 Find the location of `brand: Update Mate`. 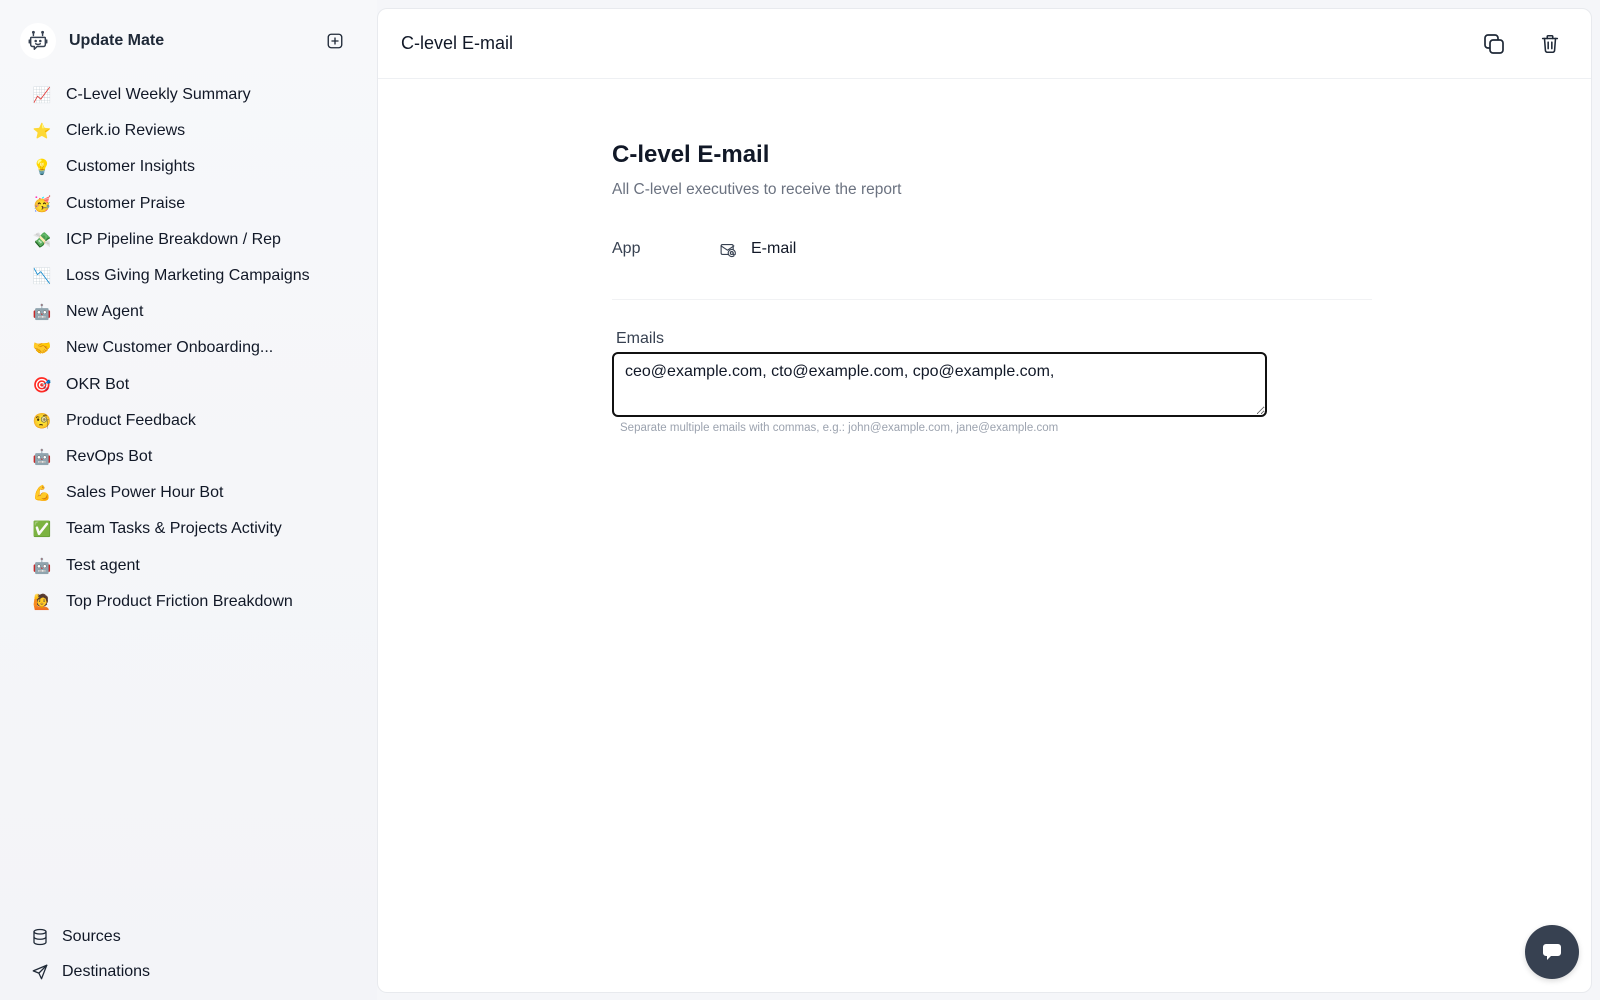

brand: Update Mate is located at coordinates (92, 41).